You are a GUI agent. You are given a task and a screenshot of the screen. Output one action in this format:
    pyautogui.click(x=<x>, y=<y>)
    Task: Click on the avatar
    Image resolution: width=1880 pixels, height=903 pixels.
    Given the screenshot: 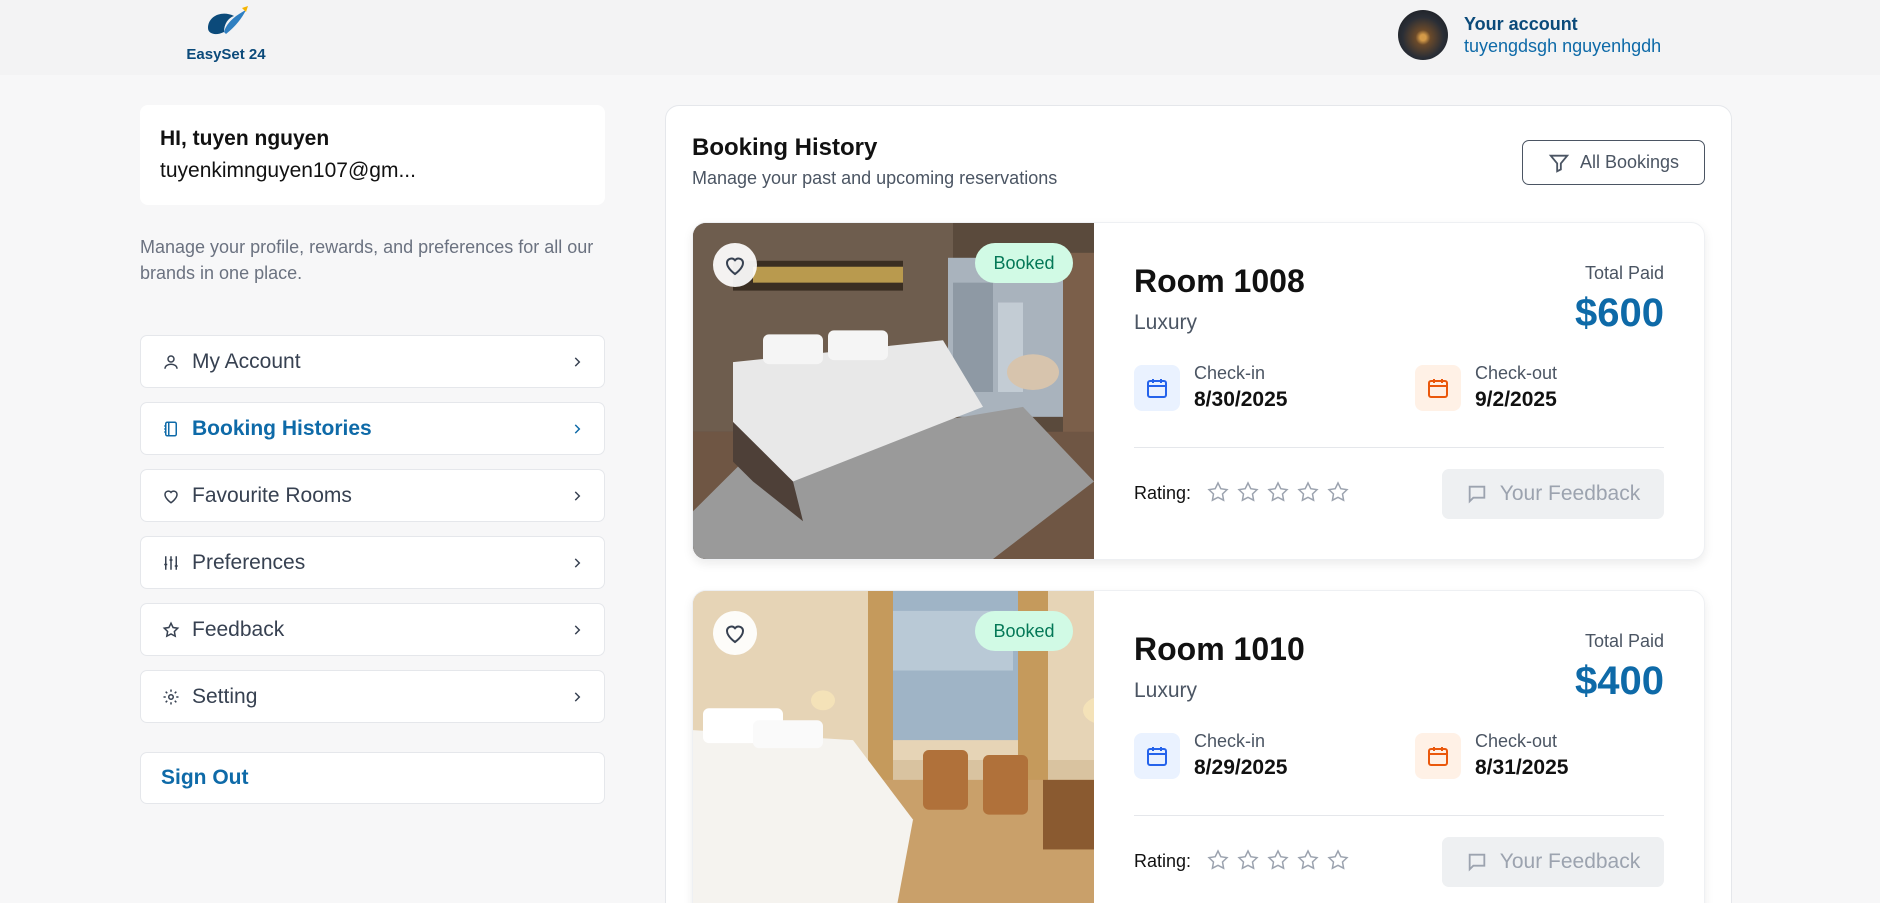 What is the action you would take?
    pyautogui.click(x=1423, y=35)
    